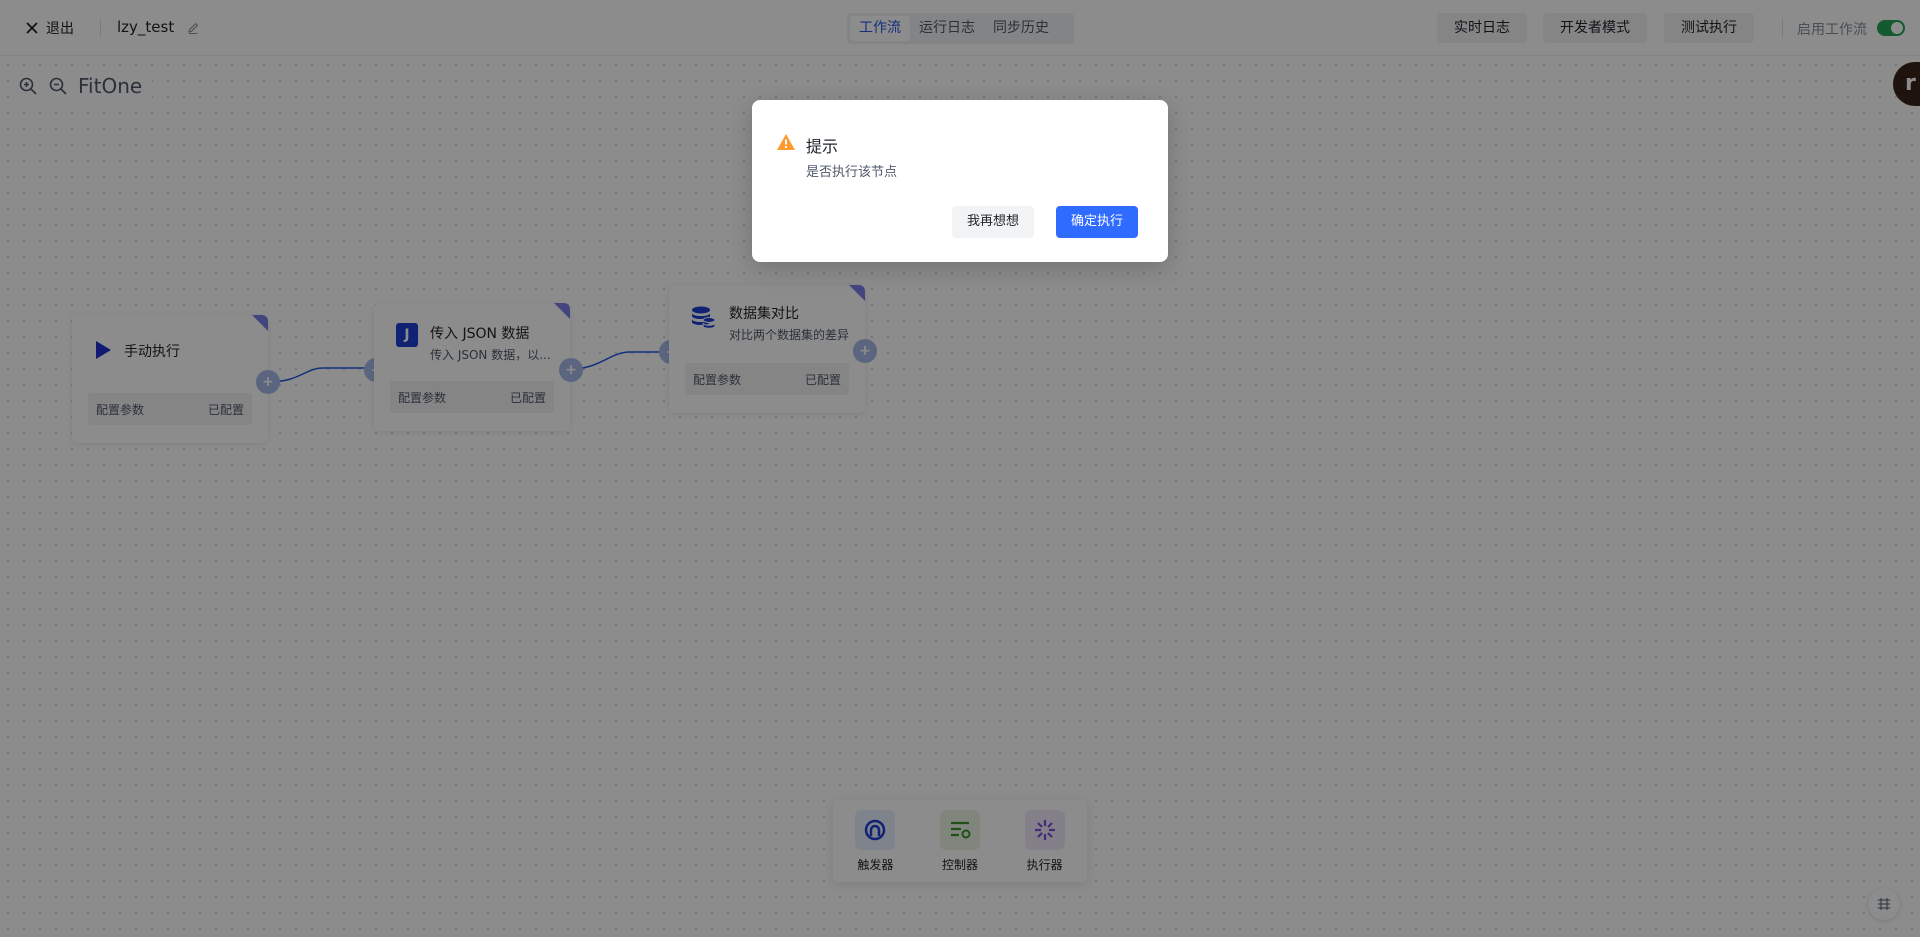  I want to click on confirm-button: 确定执行, so click(1097, 222).